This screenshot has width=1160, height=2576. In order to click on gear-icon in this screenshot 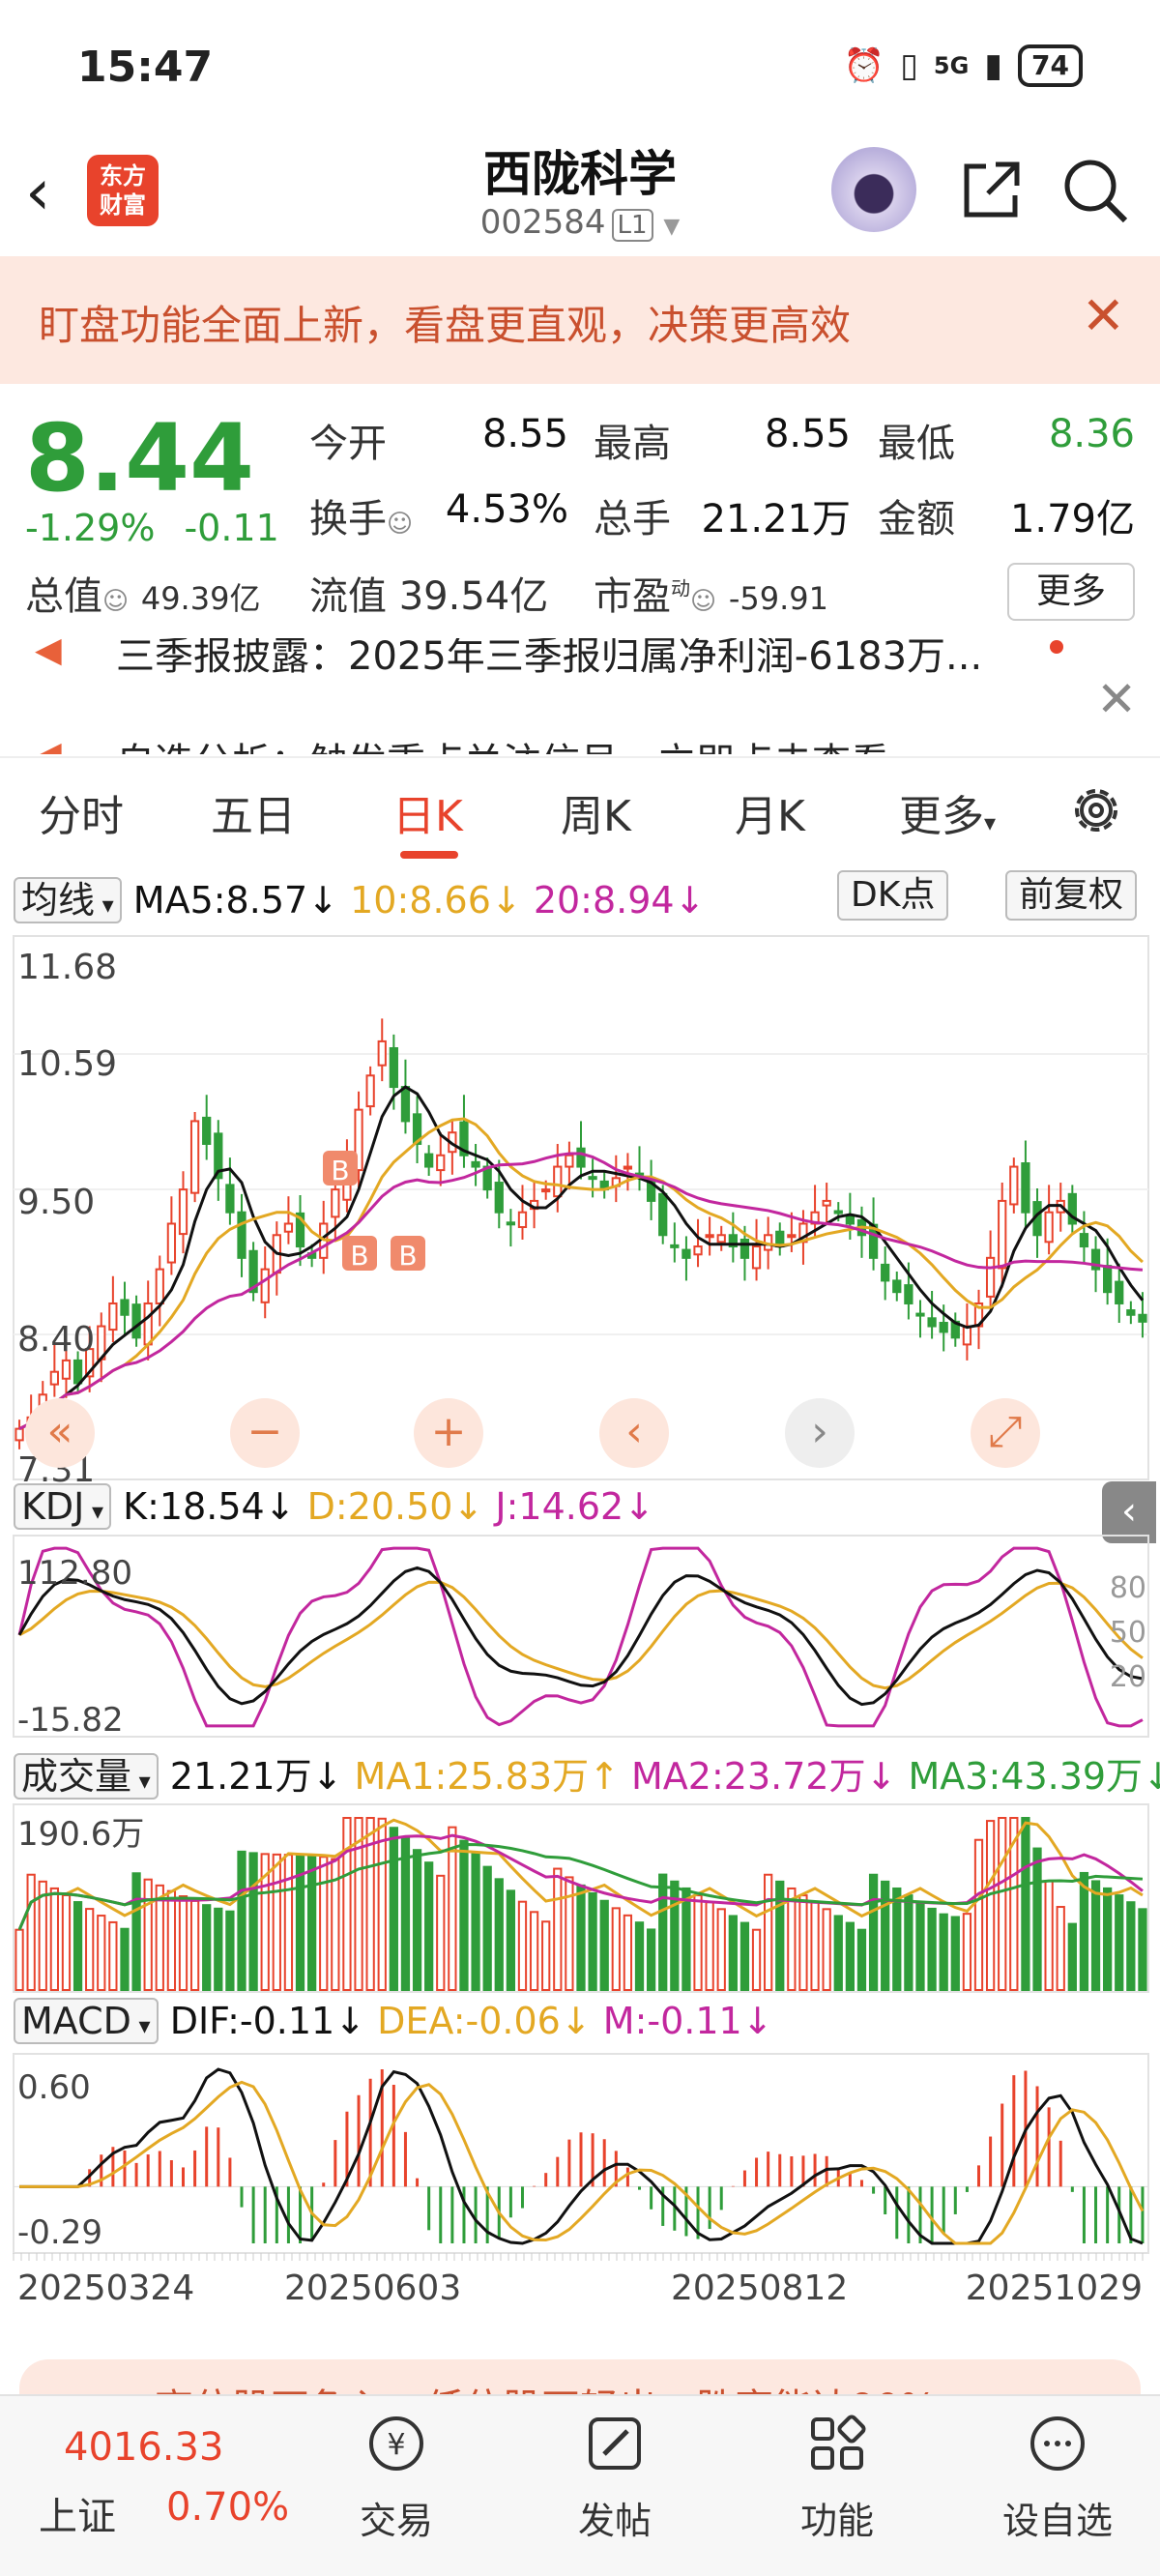, I will do `click(1096, 810)`.